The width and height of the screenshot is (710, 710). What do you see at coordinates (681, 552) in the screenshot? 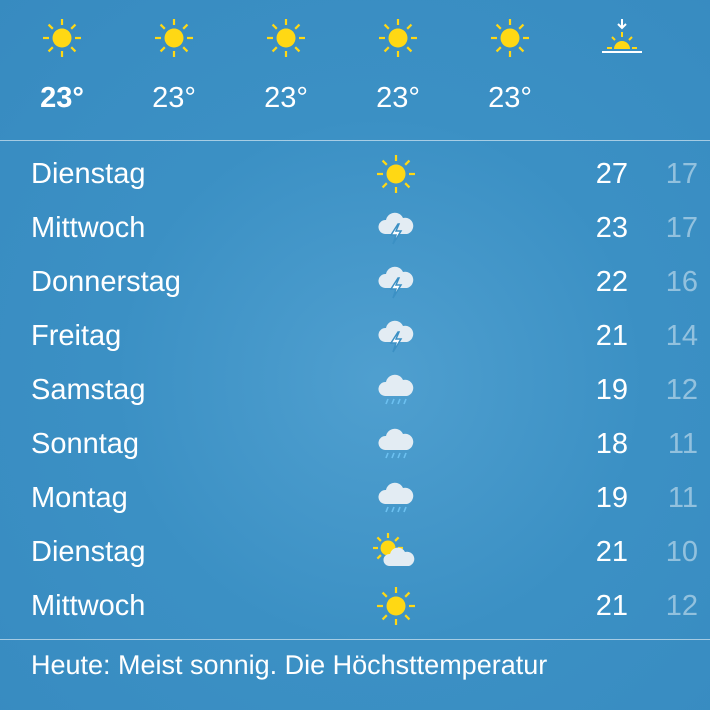
I see `low-temperature: 10` at bounding box center [681, 552].